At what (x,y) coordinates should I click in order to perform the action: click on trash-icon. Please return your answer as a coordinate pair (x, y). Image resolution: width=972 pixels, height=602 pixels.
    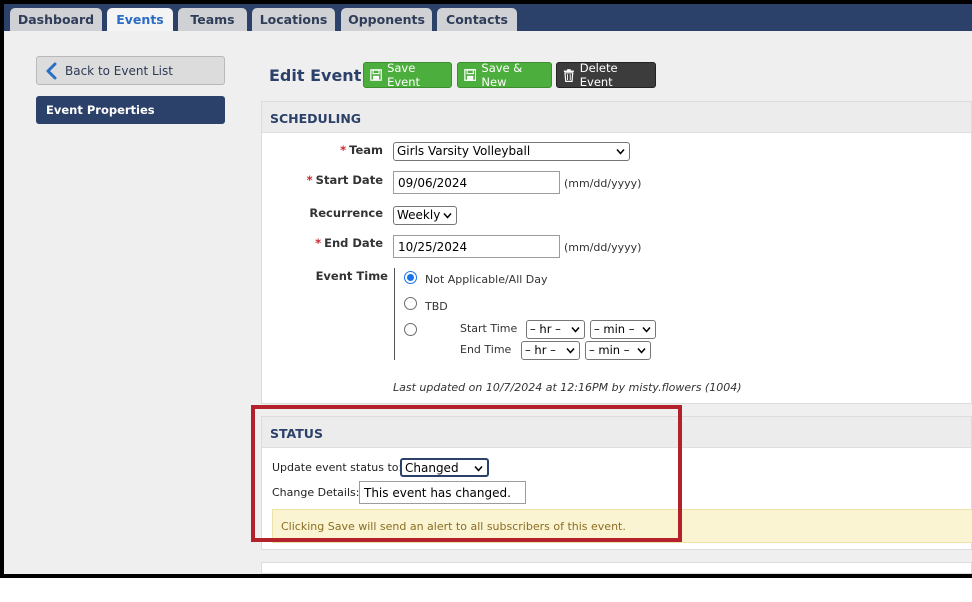
    Looking at the image, I should click on (568, 75).